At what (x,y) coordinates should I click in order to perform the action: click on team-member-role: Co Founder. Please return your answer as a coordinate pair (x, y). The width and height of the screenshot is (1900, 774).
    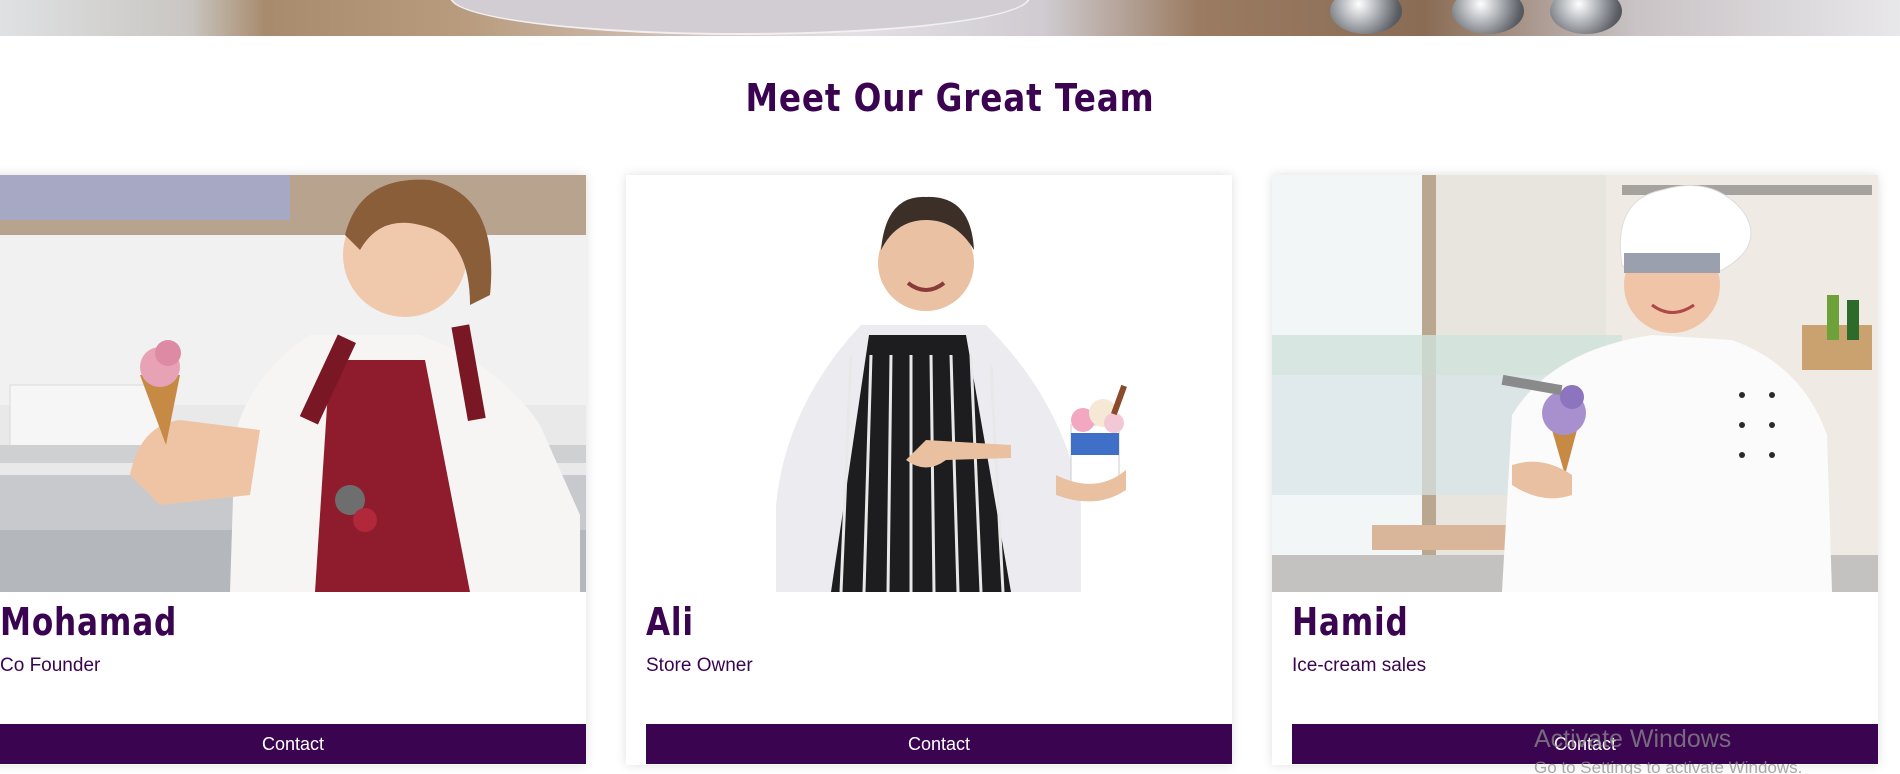
    Looking at the image, I should click on (50, 665).